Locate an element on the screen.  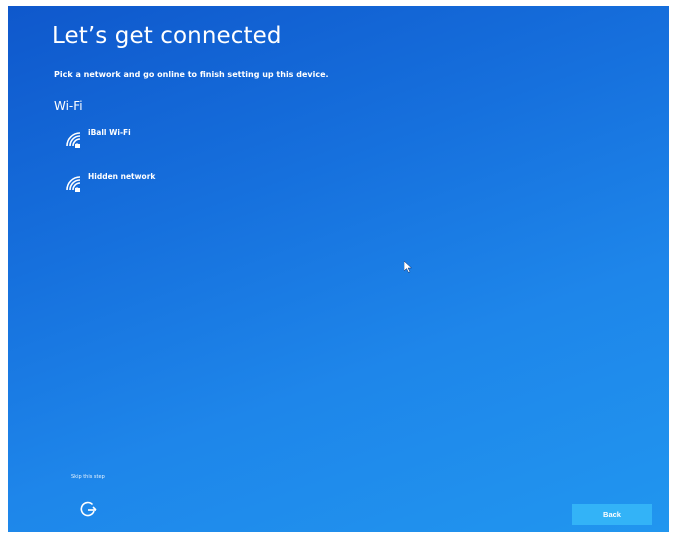
page-title: Let’s get connected is located at coordinates (167, 36).